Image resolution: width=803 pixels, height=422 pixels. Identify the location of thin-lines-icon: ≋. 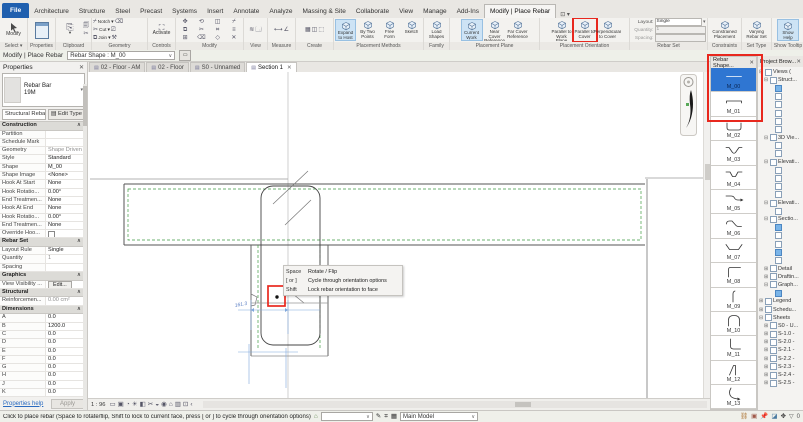
(251, 30).